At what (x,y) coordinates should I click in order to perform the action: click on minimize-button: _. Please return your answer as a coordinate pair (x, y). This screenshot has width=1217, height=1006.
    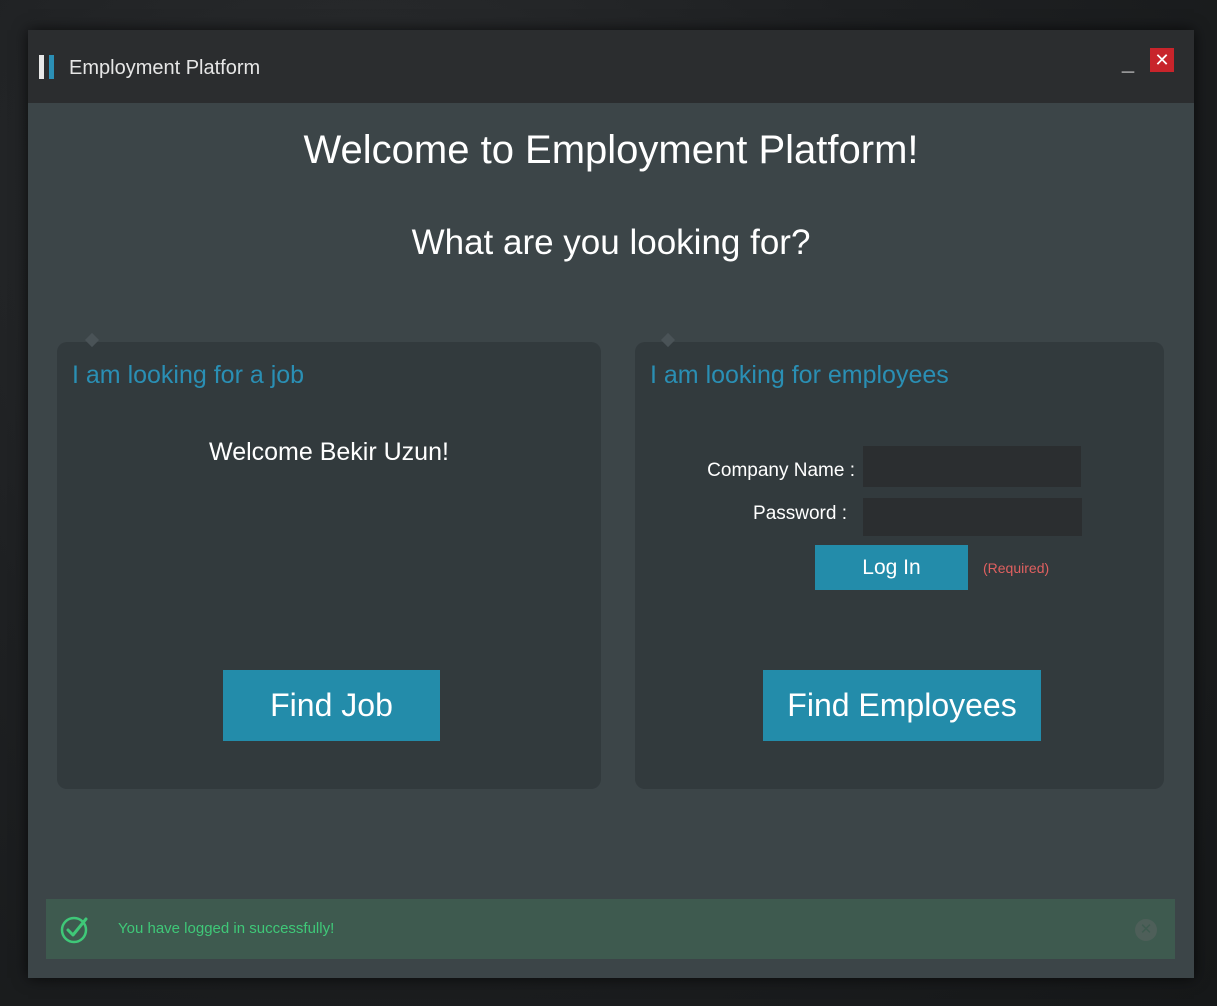
    Looking at the image, I should click on (1128, 63).